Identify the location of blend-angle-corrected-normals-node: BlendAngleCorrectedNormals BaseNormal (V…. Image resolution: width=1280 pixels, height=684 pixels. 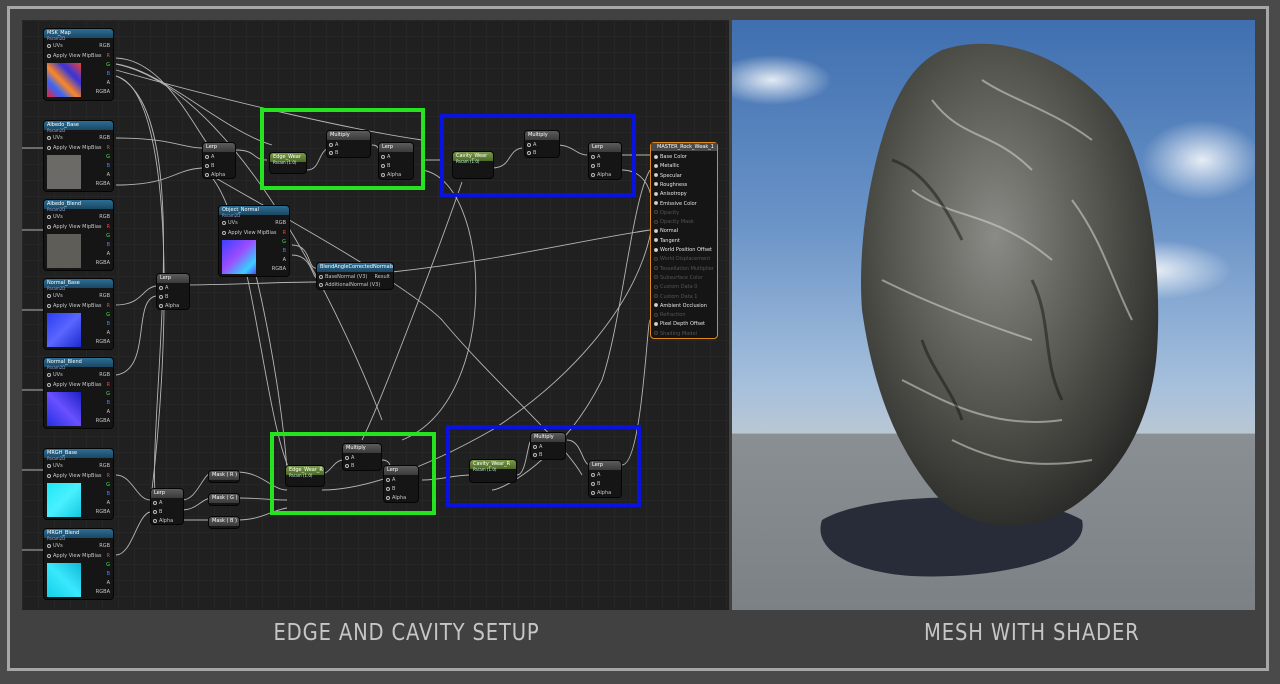
(355, 276).